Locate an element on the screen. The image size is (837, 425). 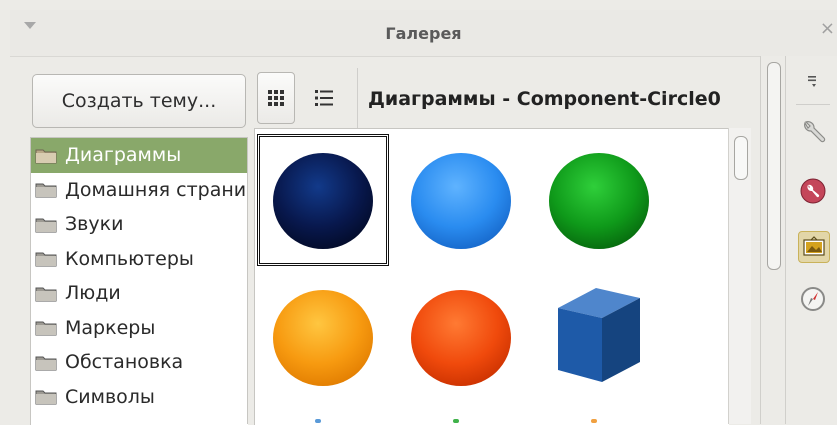
title-bar: Галерея × is located at coordinates (423, 33).